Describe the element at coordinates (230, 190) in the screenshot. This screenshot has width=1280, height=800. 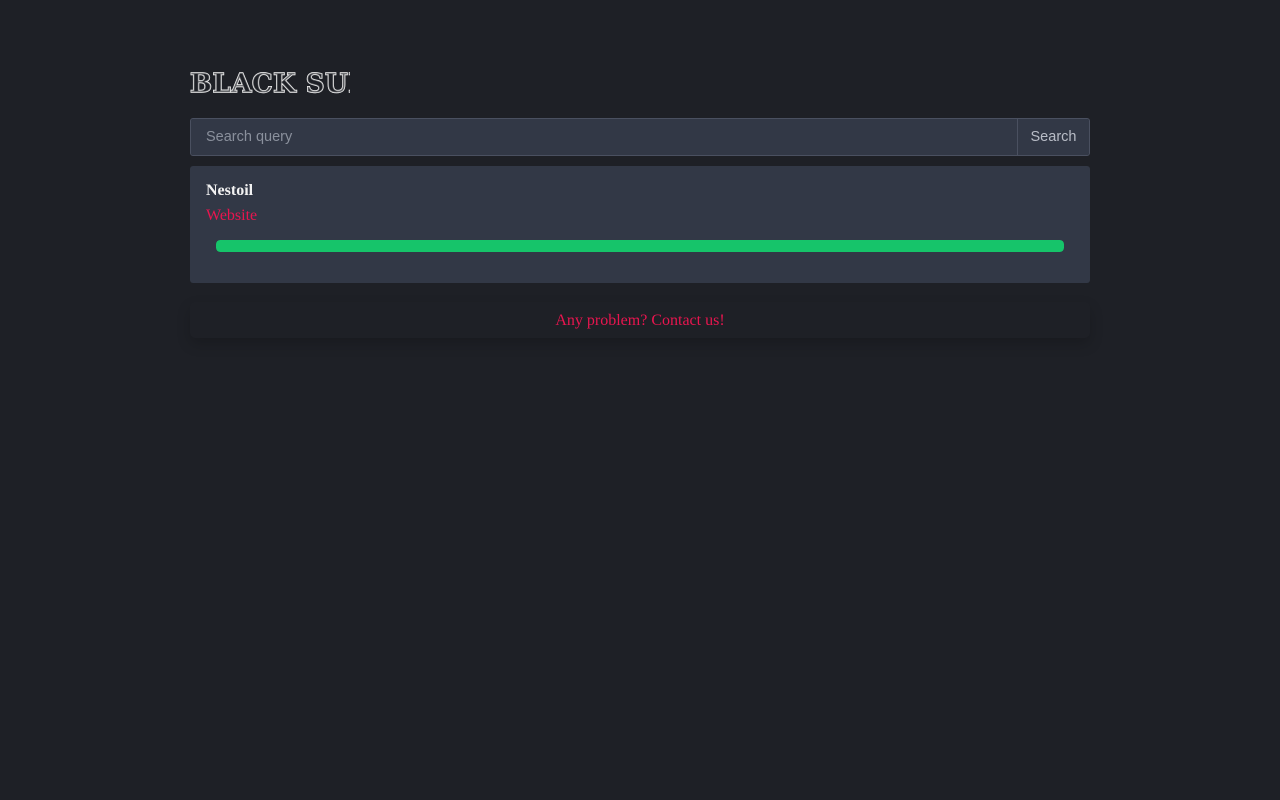
I see `result-title: Nestoil` at that location.